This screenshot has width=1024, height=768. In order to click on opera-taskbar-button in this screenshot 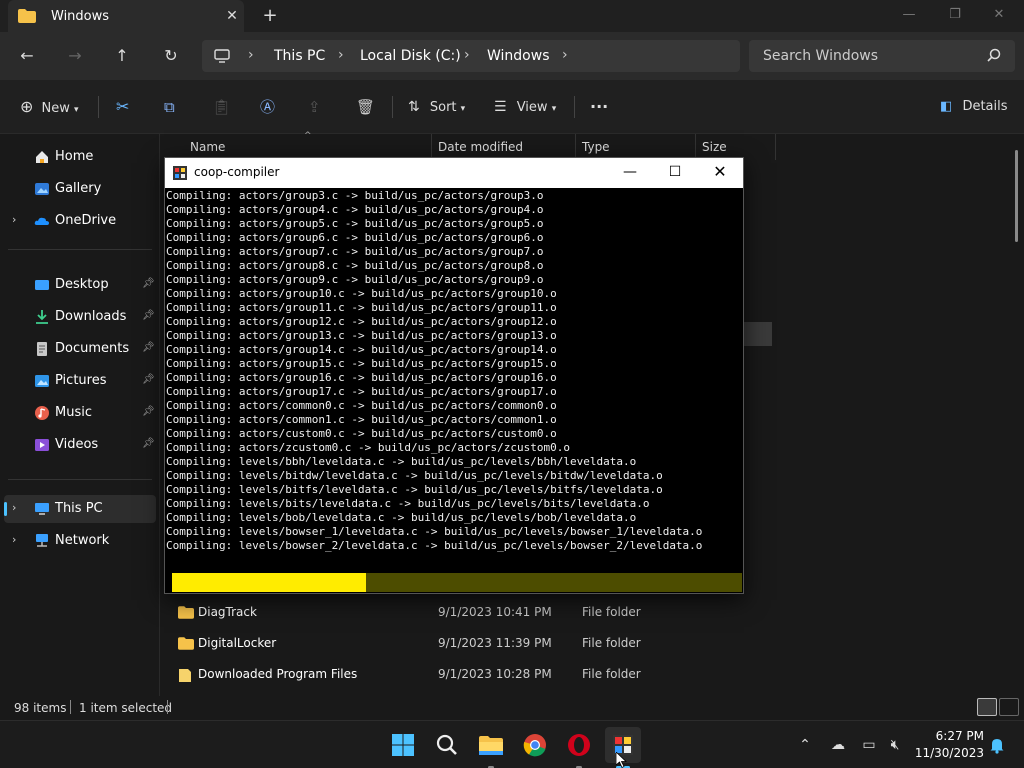, I will do `click(579, 747)`.